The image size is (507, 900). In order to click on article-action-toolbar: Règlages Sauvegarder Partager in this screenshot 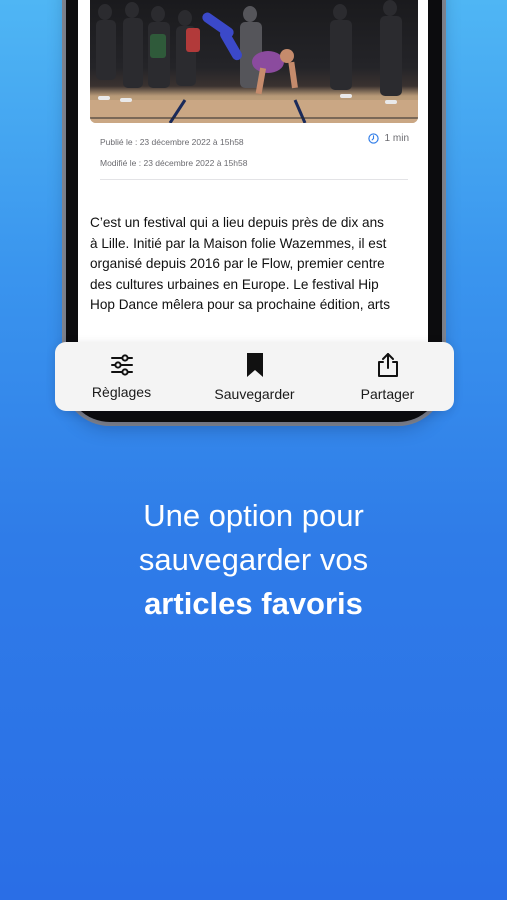, I will do `click(254, 376)`.